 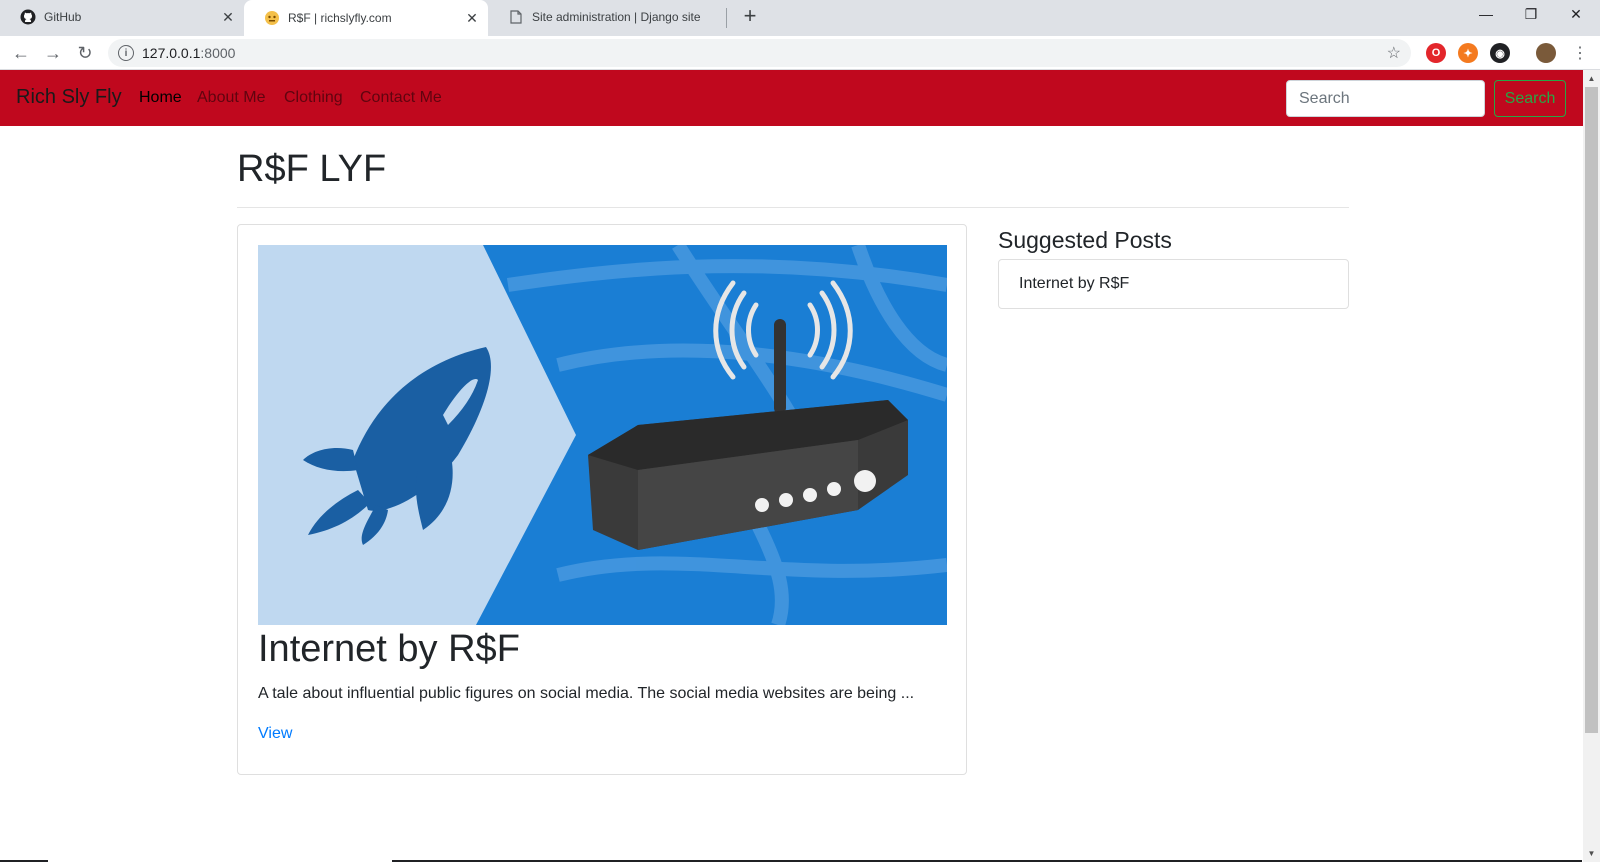 What do you see at coordinates (1591, 78) in the screenshot?
I see `scroll-up-arrow-icon: ▲` at bounding box center [1591, 78].